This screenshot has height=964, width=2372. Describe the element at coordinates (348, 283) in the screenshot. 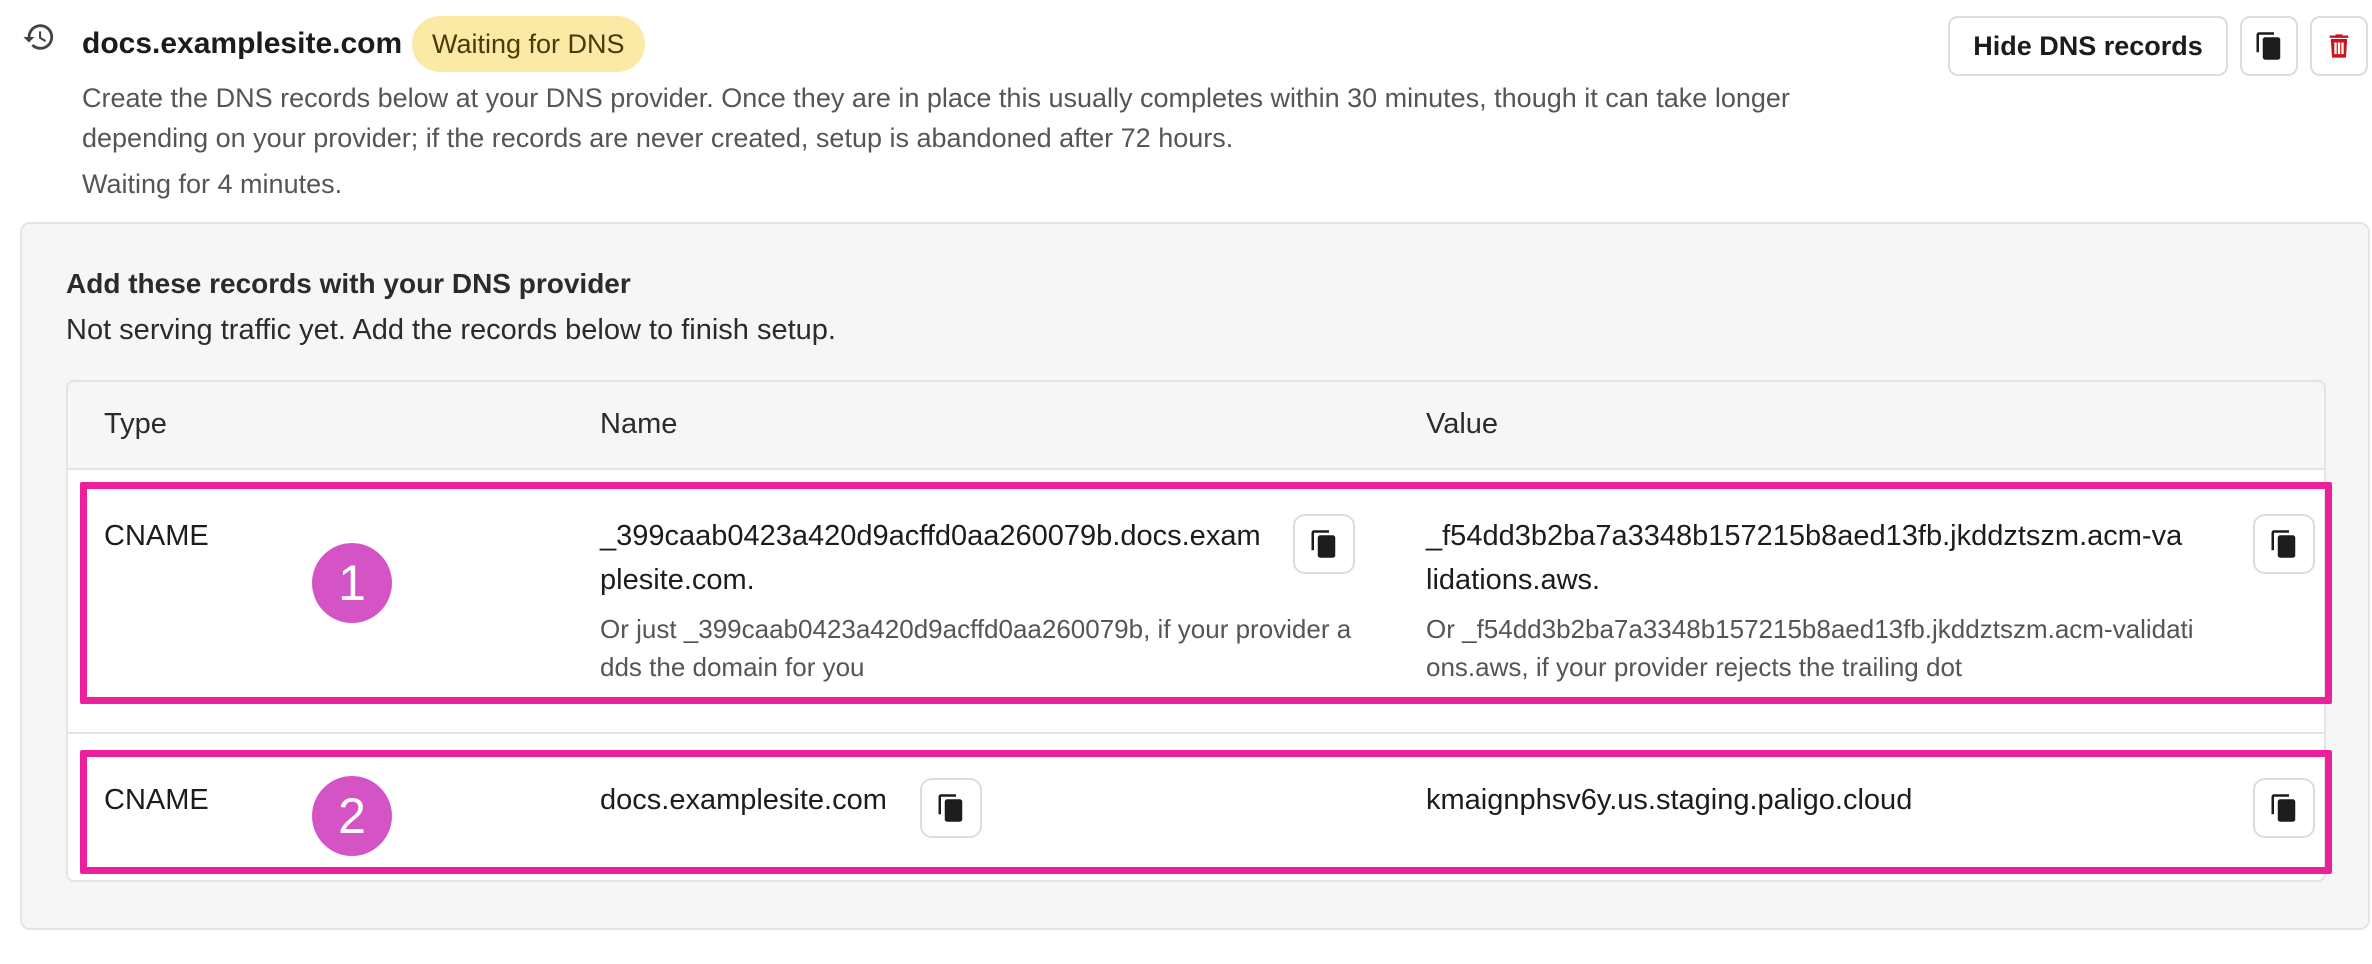

I see `panel-title: Add these records with your DNS provider` at that location.